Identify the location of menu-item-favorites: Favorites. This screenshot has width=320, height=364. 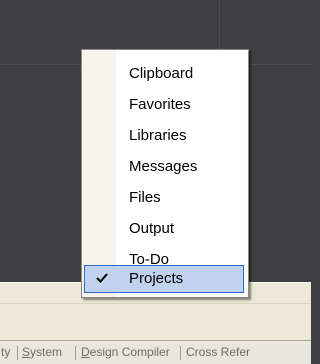
(165, 105).